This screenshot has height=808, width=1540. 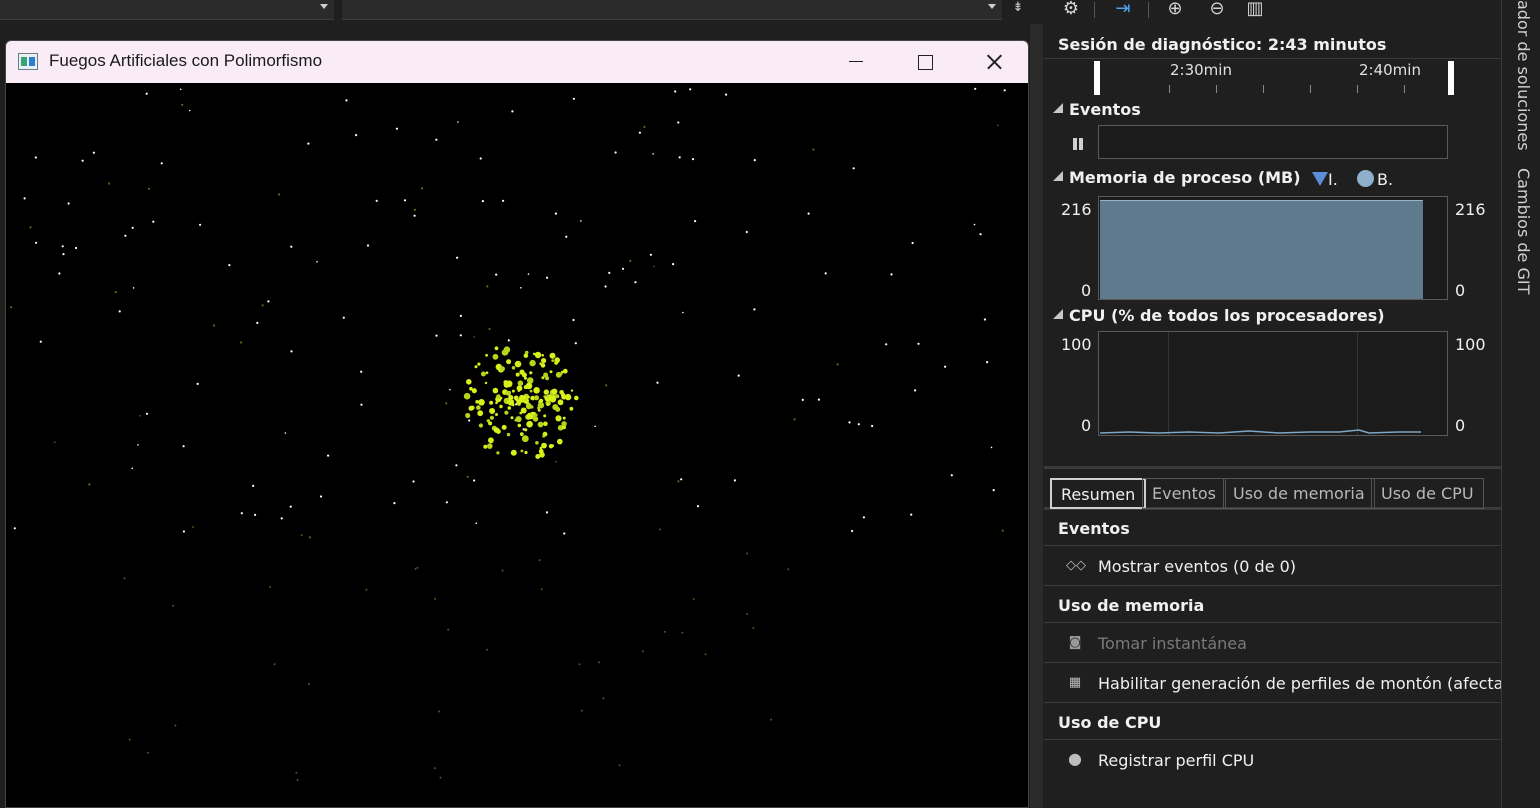 What do you see at coordinates (1272, 76) in the screenshot?
I see `timeline-ruler: 2:30min 2:40min` at bounding box center [1272, 76].